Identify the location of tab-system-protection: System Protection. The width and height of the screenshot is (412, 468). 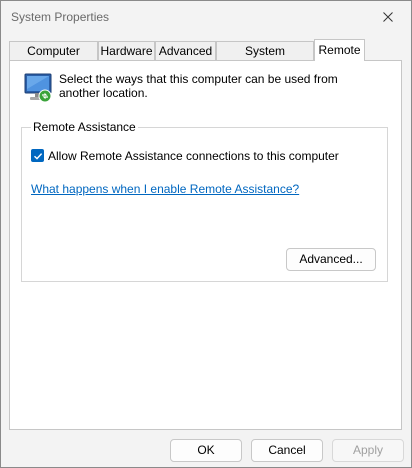
(265, 56).